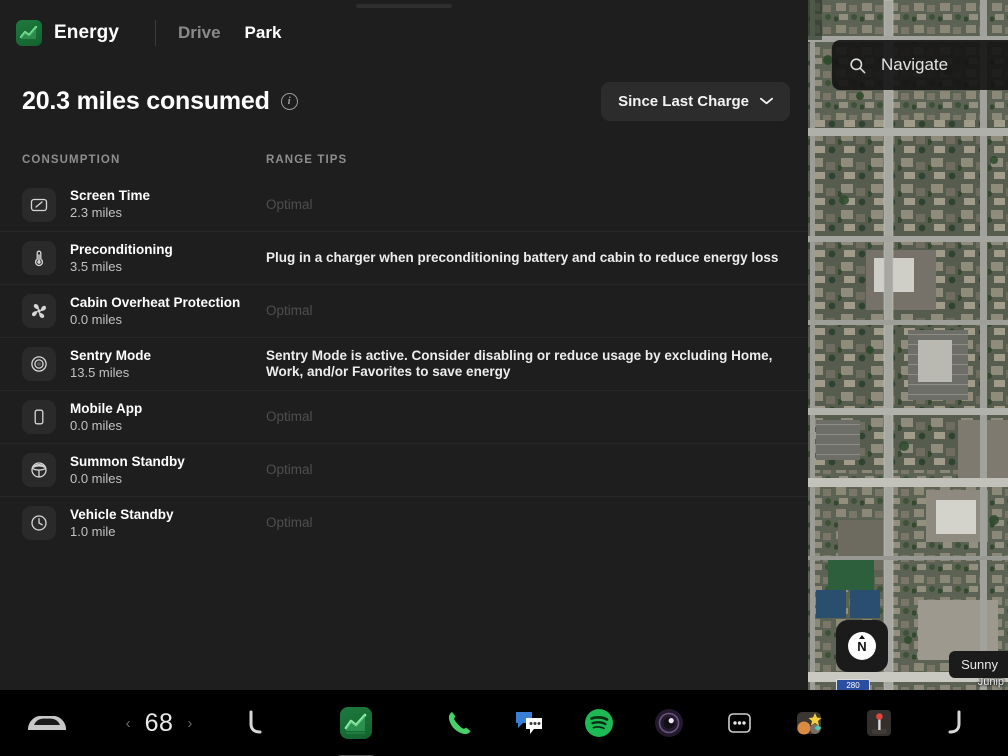 This screenshot has height=756, width=1008. What do you see at coordinates (110, 195) in the screenshot?
I see `row-label: Screen Time` at bounding box center [110, 195].